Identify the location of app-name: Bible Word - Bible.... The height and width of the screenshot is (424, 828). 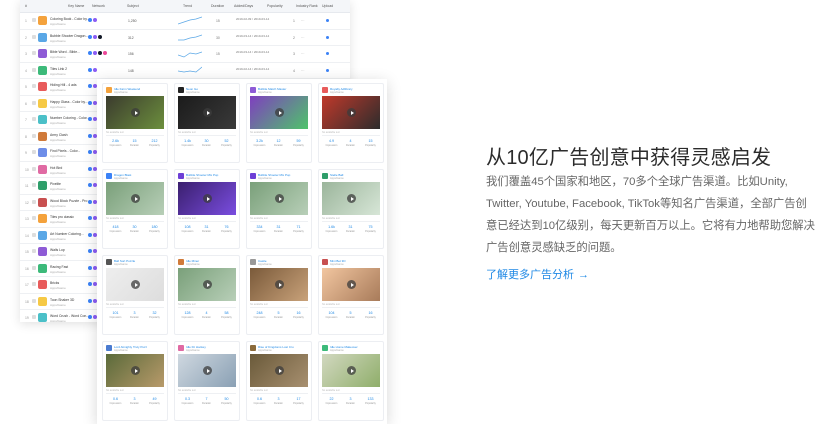
(70, 52).